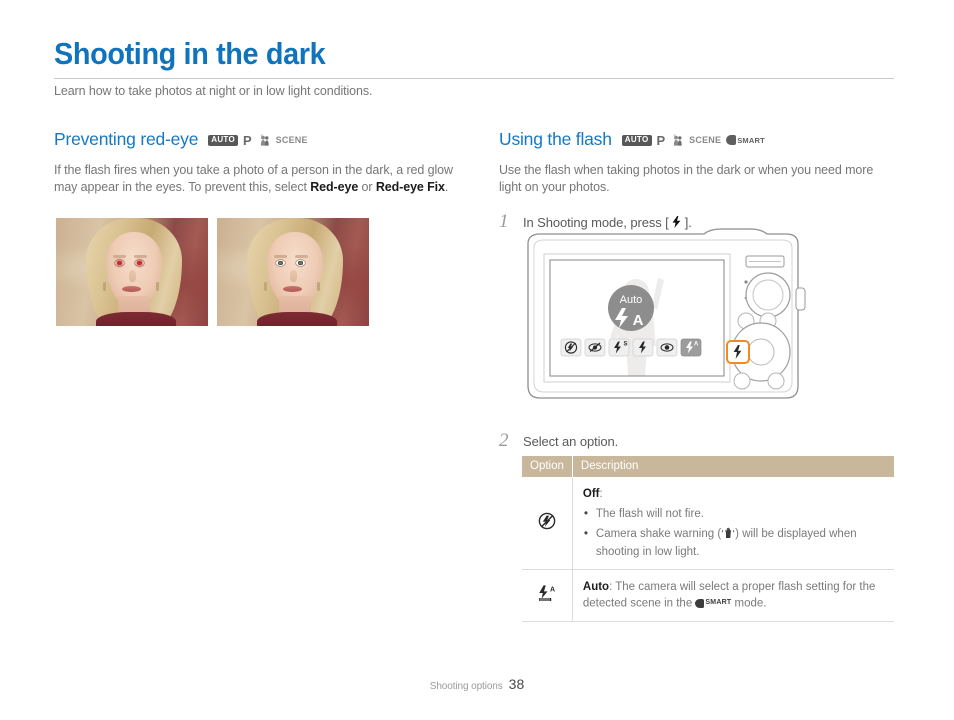 This screenshot has width=954, height=720. Describe the element at coordinates (547, 523) in the screenshot. I see `flash-off-icon` at that location.